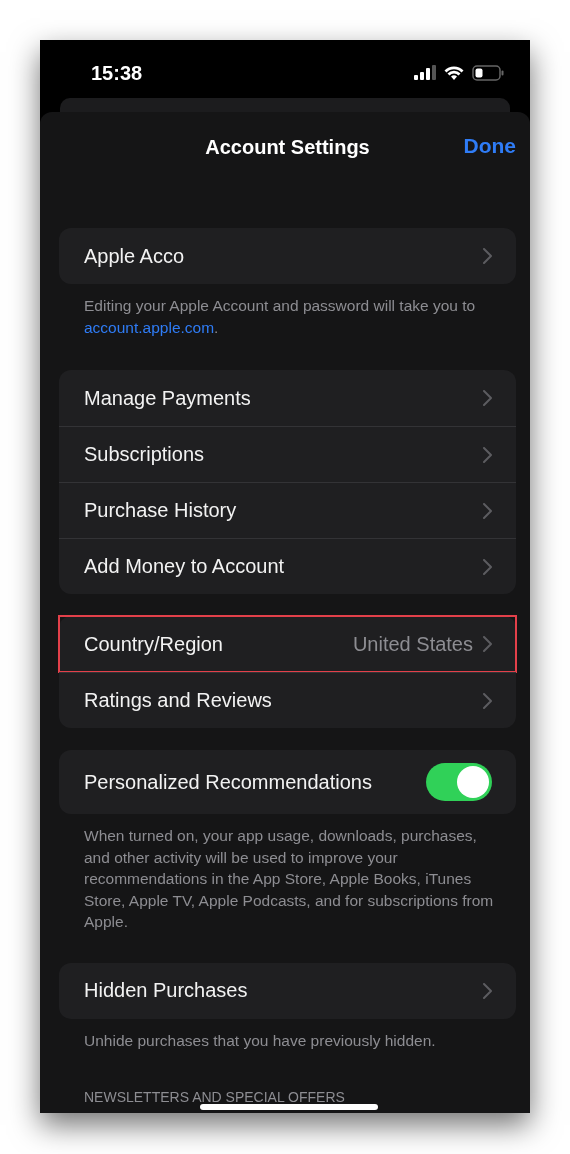 This screenshot has width=570, height=1154. I want to click on settings-row: Apple Acco, so click(287, 256).